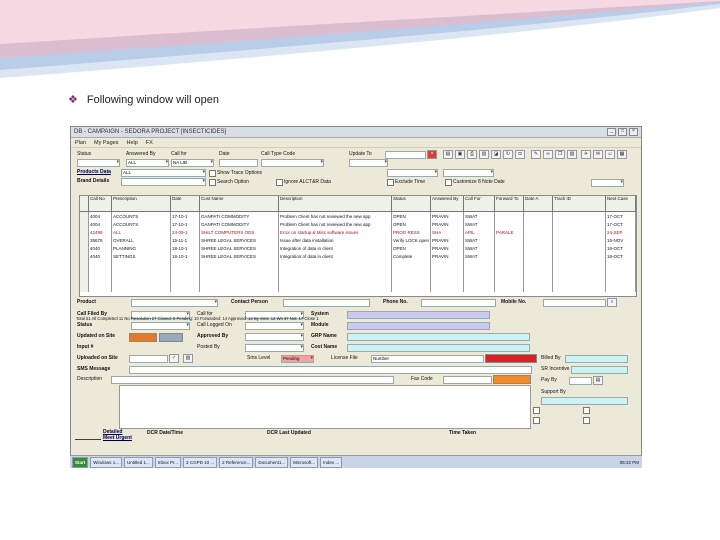 The width and height of the screenshot is (720, 540). Describe the element at coordinates (599, 370) in the screenshot. I see `sr-incentive-input` at that location.